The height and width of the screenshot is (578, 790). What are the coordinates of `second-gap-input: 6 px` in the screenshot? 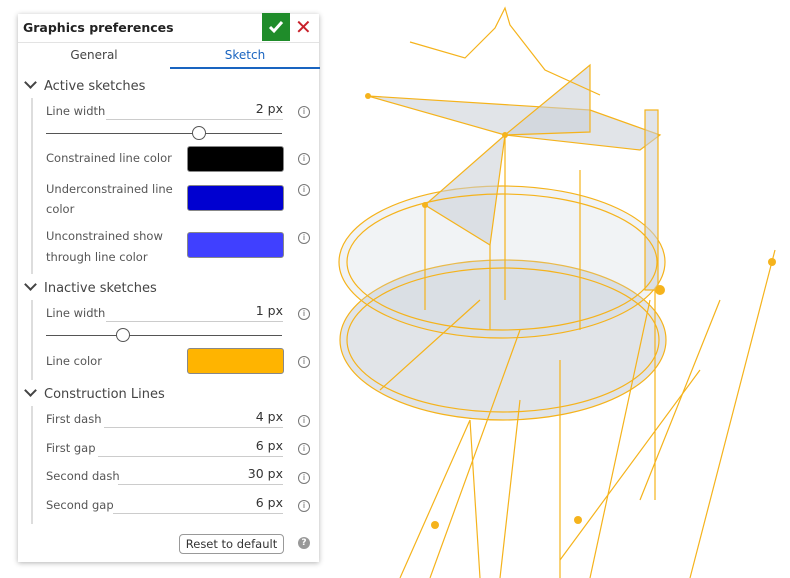 It's located at (198, 504).